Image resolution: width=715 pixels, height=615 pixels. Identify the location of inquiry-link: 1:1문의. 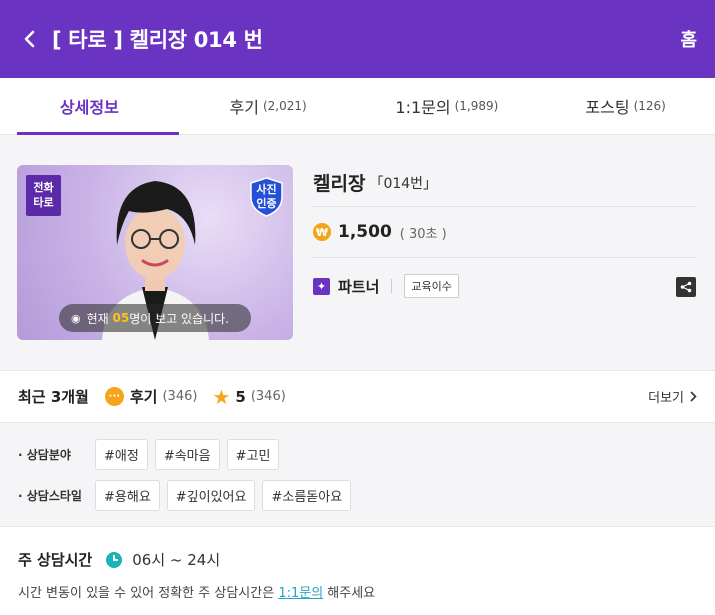
(300, 593).